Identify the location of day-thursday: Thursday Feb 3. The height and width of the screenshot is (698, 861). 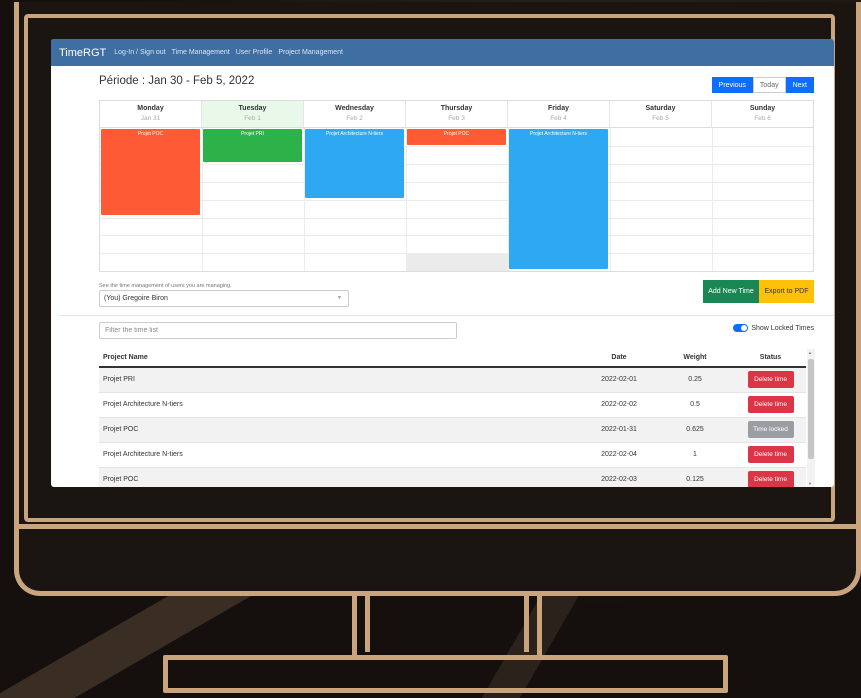
(457, 114).